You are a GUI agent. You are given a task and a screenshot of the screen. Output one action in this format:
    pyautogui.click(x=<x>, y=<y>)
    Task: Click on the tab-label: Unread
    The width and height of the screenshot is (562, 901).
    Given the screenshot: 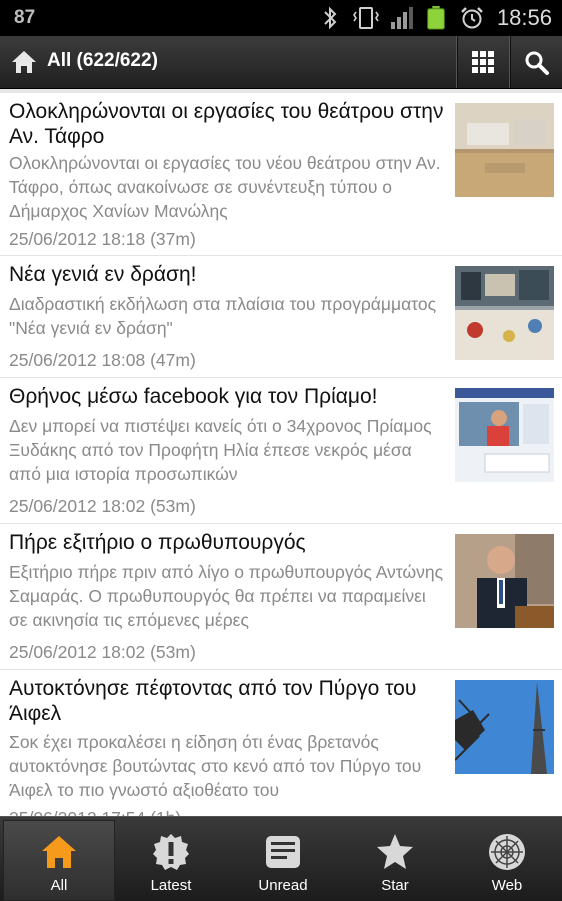 What is the action you would take?
    pyautogui.click(x=283, y=885)
    